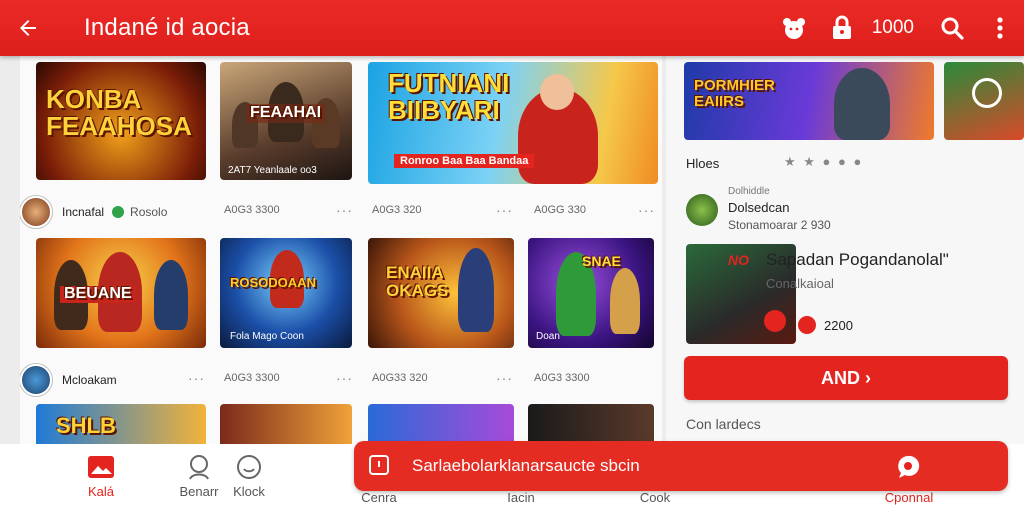  I want to click on thumbnail-title: BEUANE, so click(98, 294).